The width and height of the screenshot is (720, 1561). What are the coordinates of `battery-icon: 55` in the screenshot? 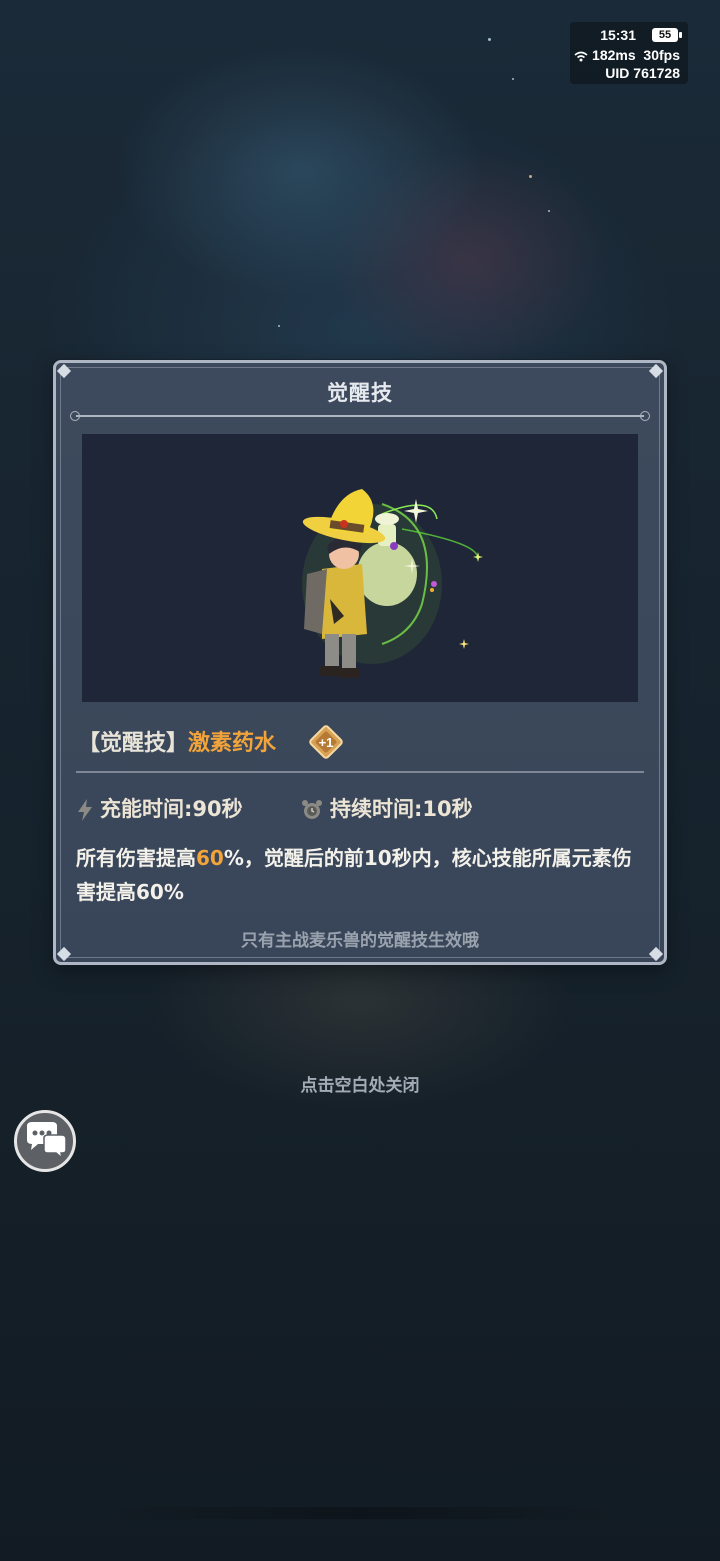 It's located at (667, 35).